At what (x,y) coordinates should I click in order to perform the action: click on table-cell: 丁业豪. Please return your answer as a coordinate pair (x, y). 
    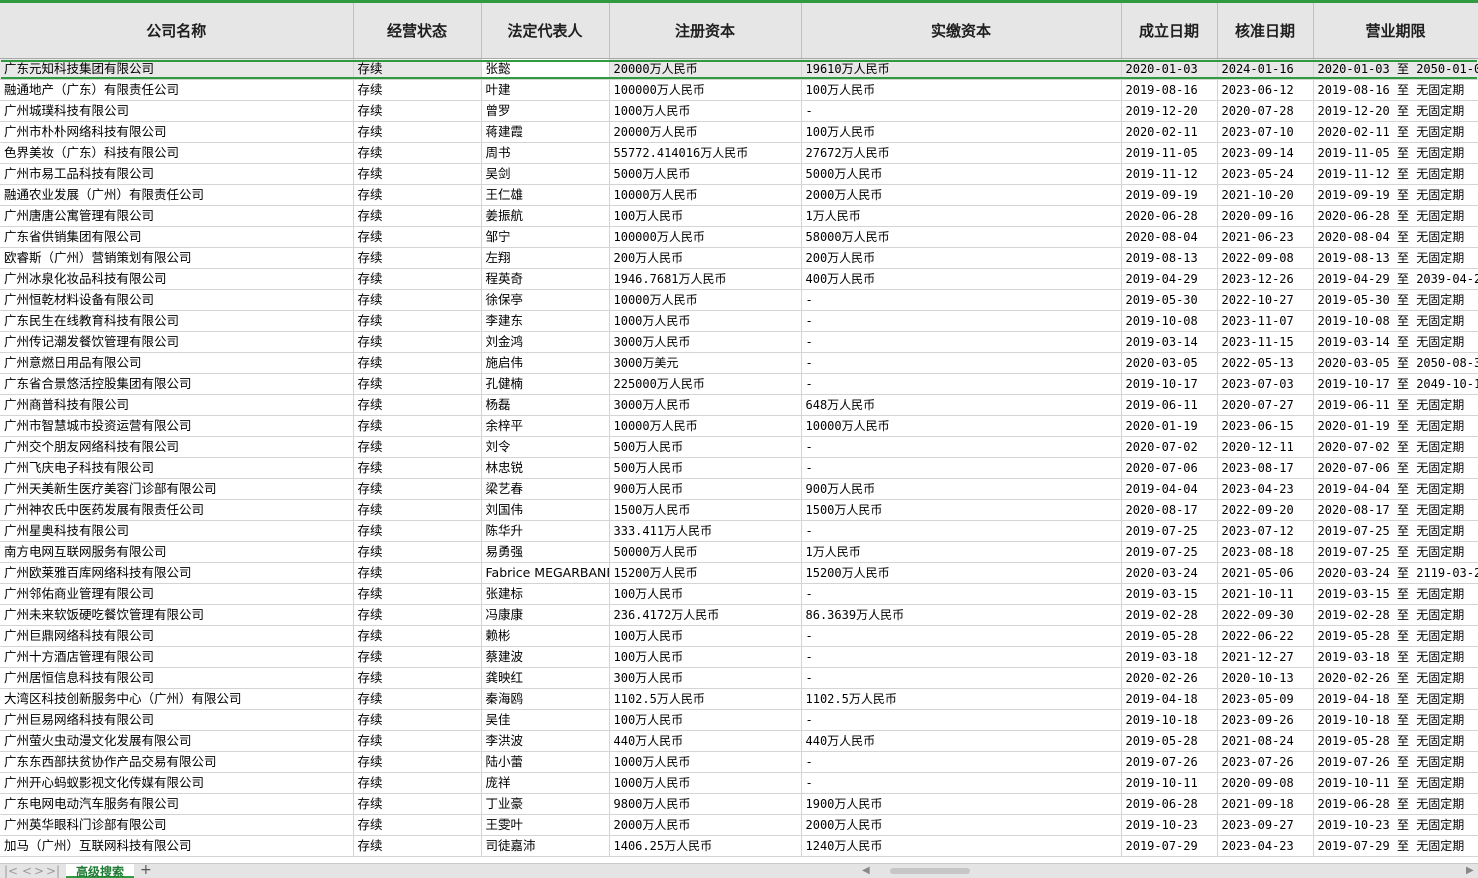
    Looking at the image, I should click on (545, 804).